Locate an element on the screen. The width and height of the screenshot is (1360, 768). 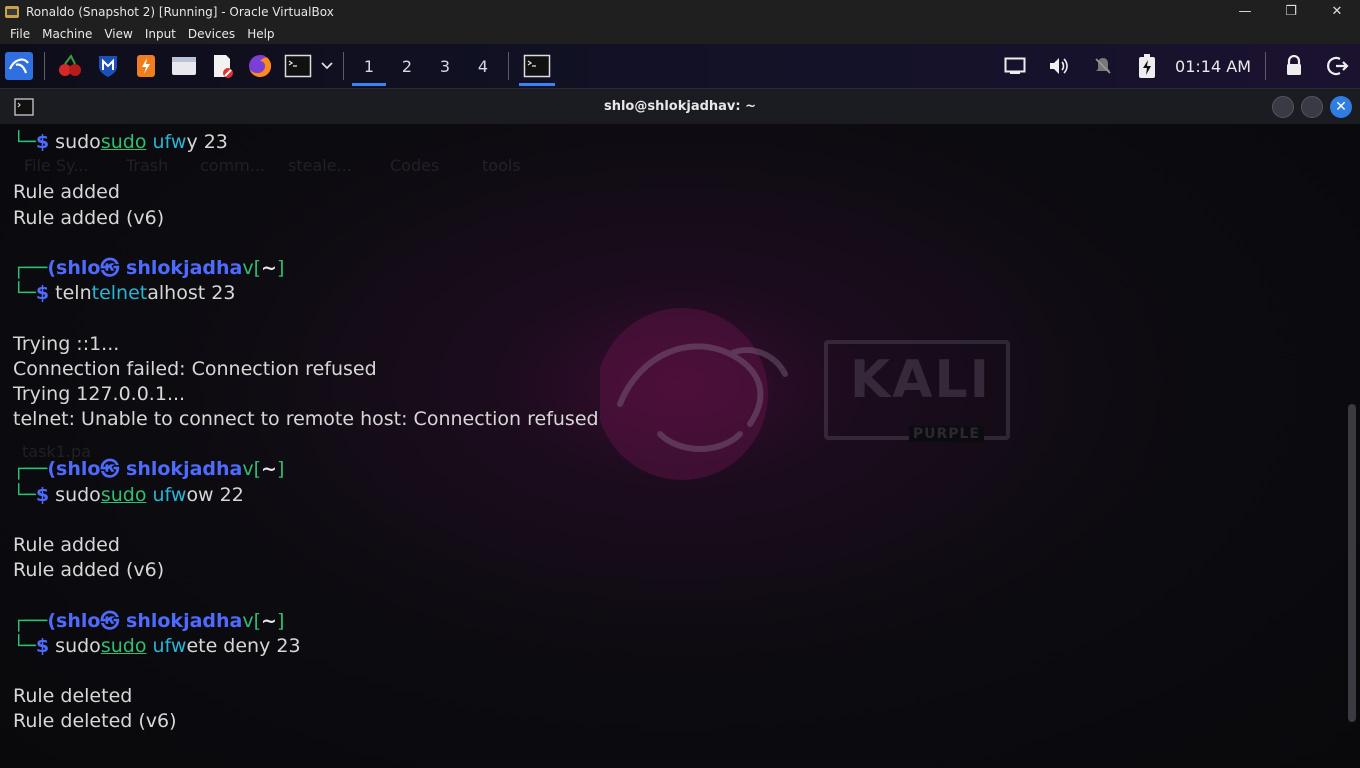
chevron-down-icon is located at coordinates (327, 66).